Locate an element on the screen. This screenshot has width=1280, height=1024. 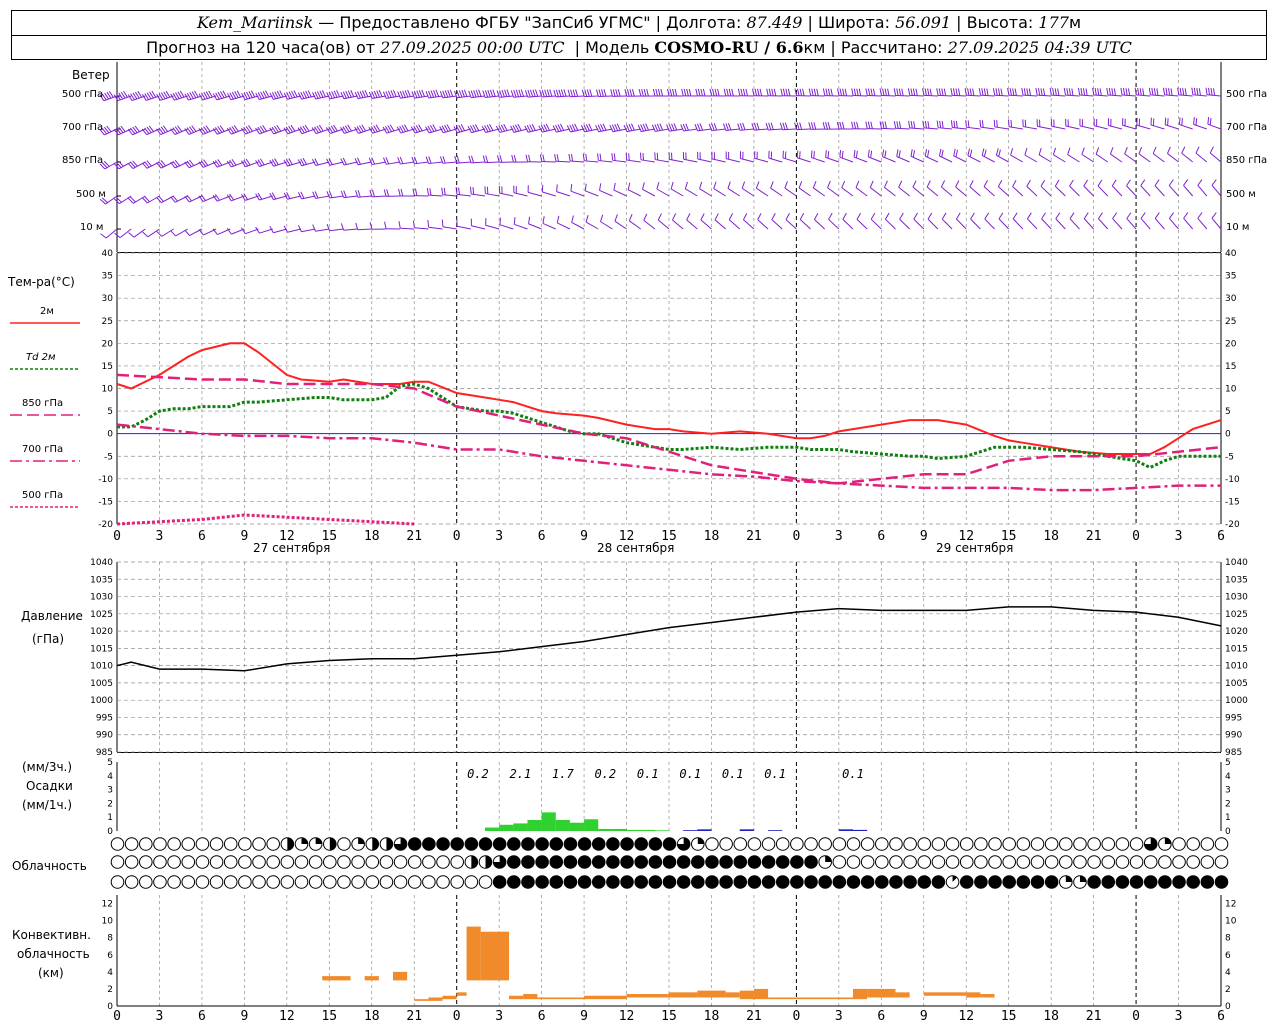
temp-ytick-left: -20 is located at coordinates (105, 525).